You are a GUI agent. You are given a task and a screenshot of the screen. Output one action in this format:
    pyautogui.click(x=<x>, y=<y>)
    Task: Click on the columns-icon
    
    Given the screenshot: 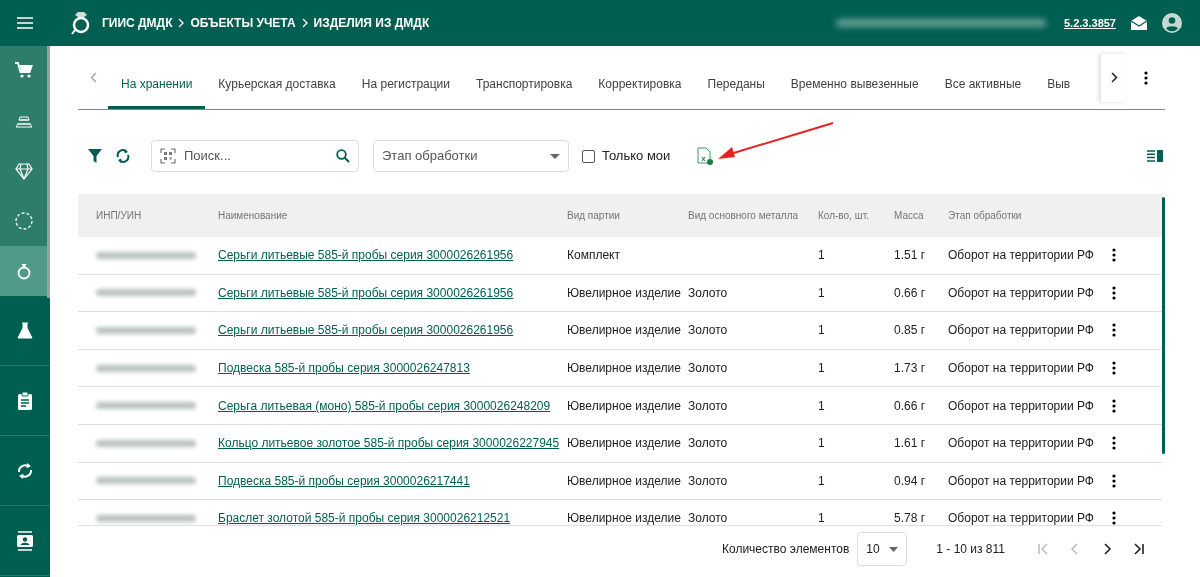 What is the action you would take?
    pyautogui.click(x=1155, y=156)
    